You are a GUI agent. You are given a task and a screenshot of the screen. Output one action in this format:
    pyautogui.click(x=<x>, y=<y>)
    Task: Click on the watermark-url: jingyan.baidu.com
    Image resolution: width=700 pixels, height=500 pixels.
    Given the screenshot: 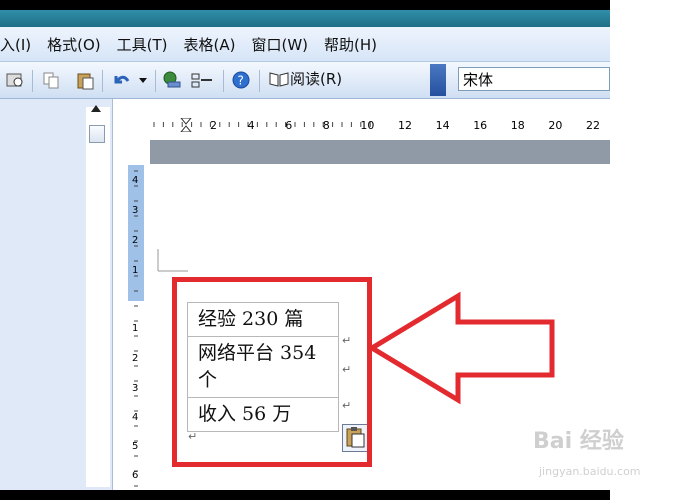 What is the action you would take?
    pyautogui.click(x=590, y=471)
    